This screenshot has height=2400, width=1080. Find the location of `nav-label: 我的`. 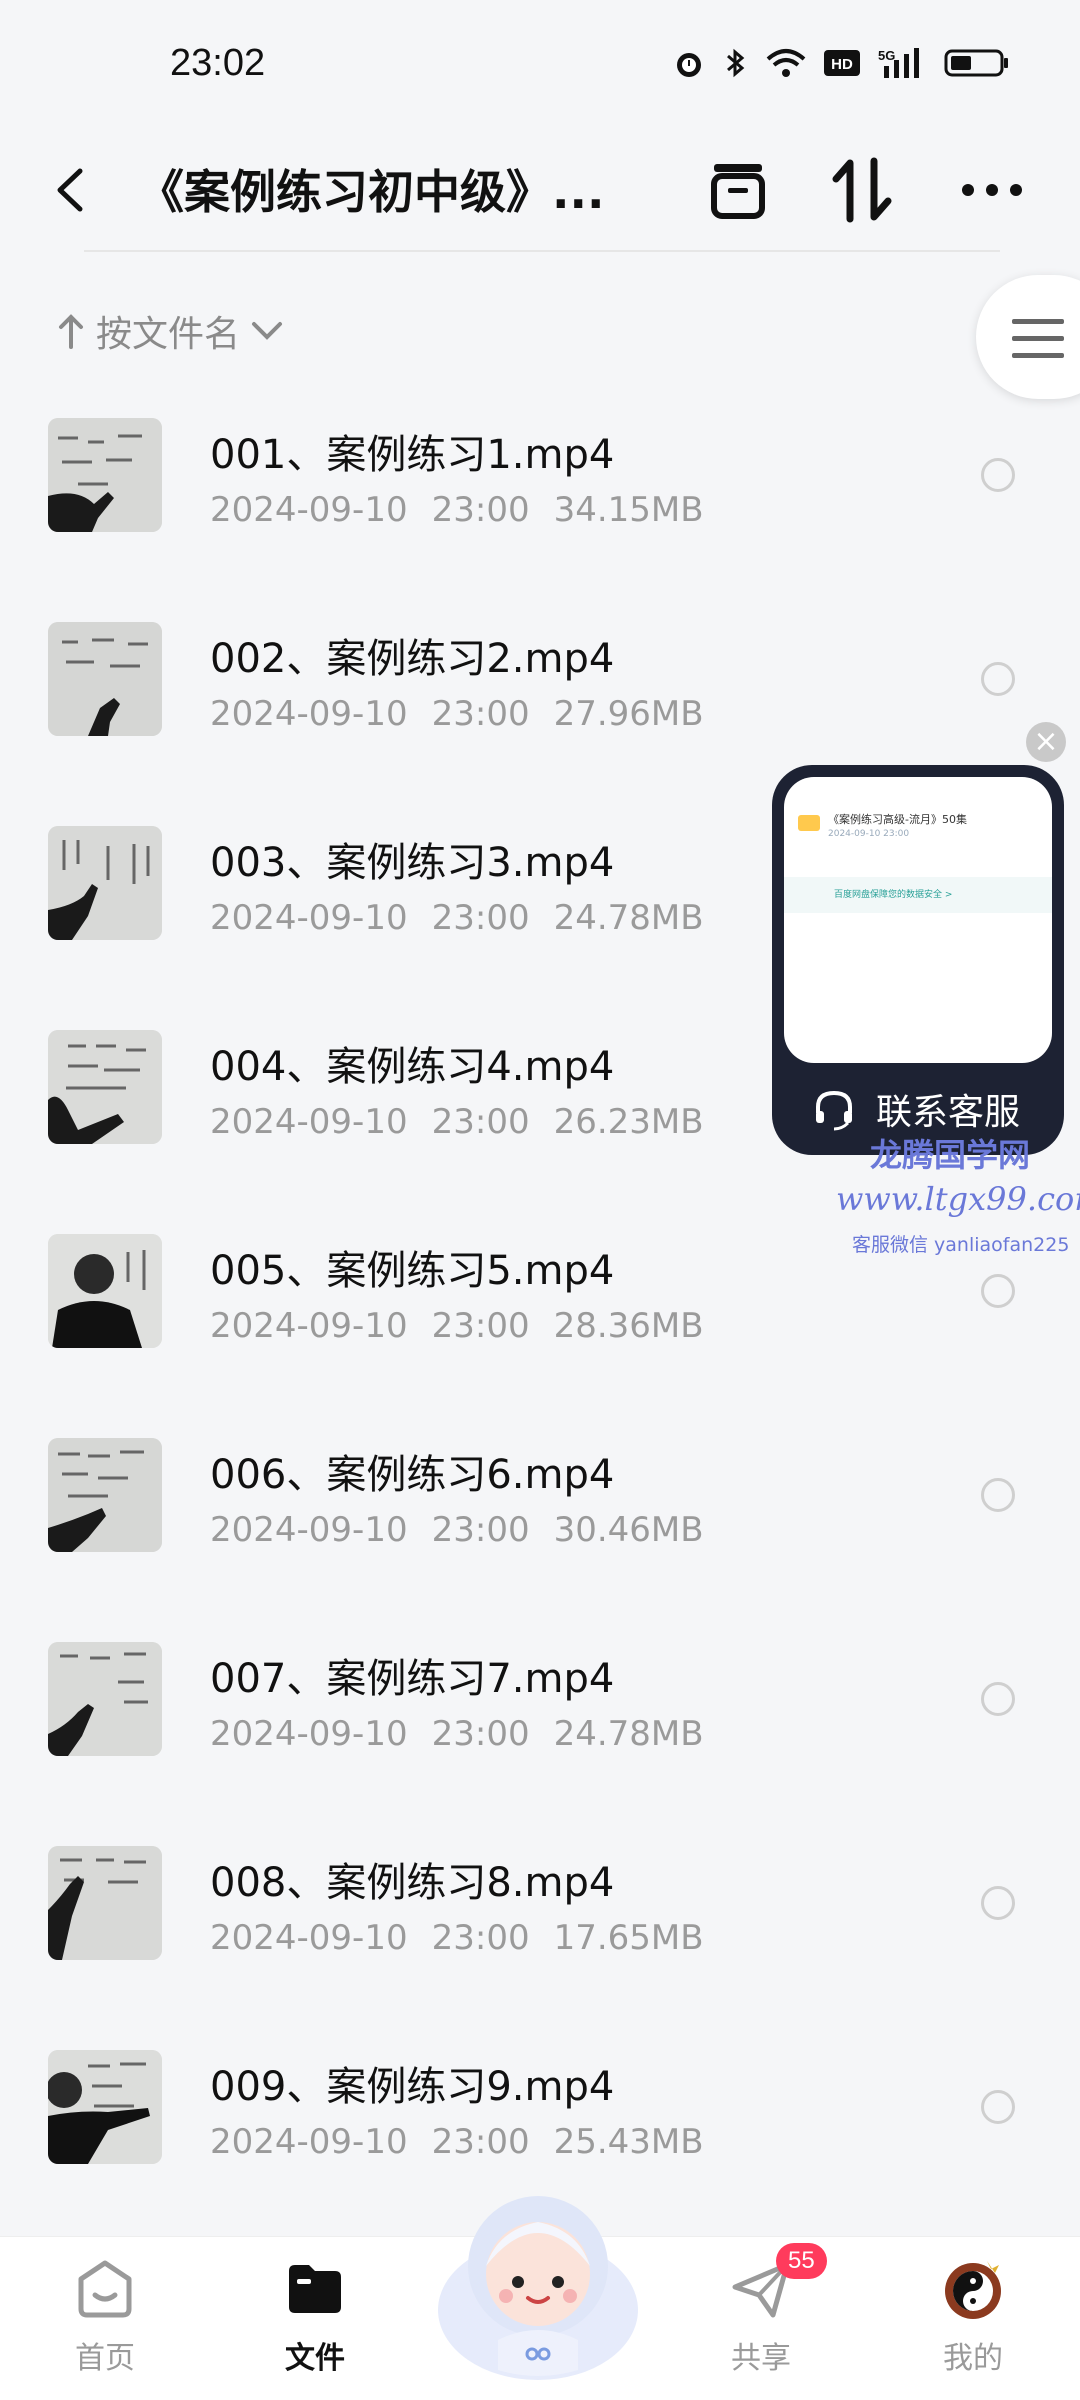

nav-label: 我的 is located at coordinates (973, 2358).